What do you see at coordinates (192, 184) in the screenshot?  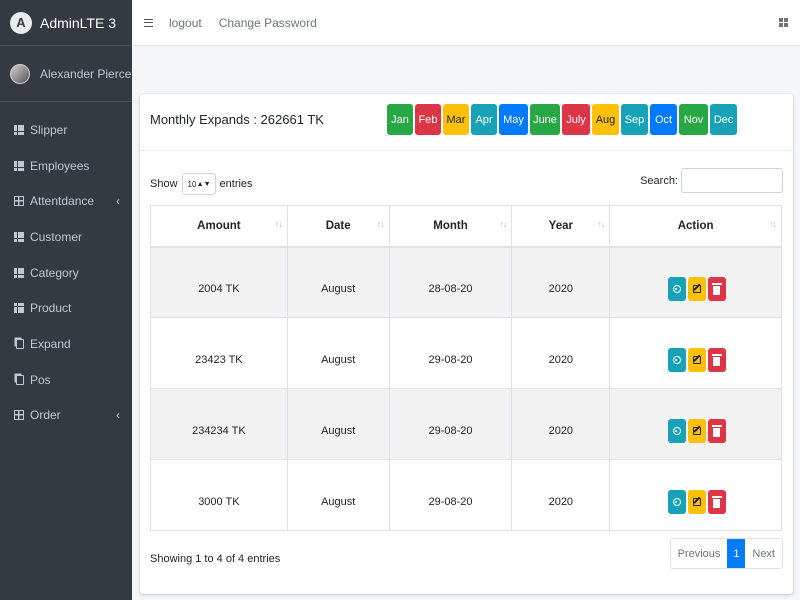 I see `entries-value: 10` at bounding box center [192, 184].